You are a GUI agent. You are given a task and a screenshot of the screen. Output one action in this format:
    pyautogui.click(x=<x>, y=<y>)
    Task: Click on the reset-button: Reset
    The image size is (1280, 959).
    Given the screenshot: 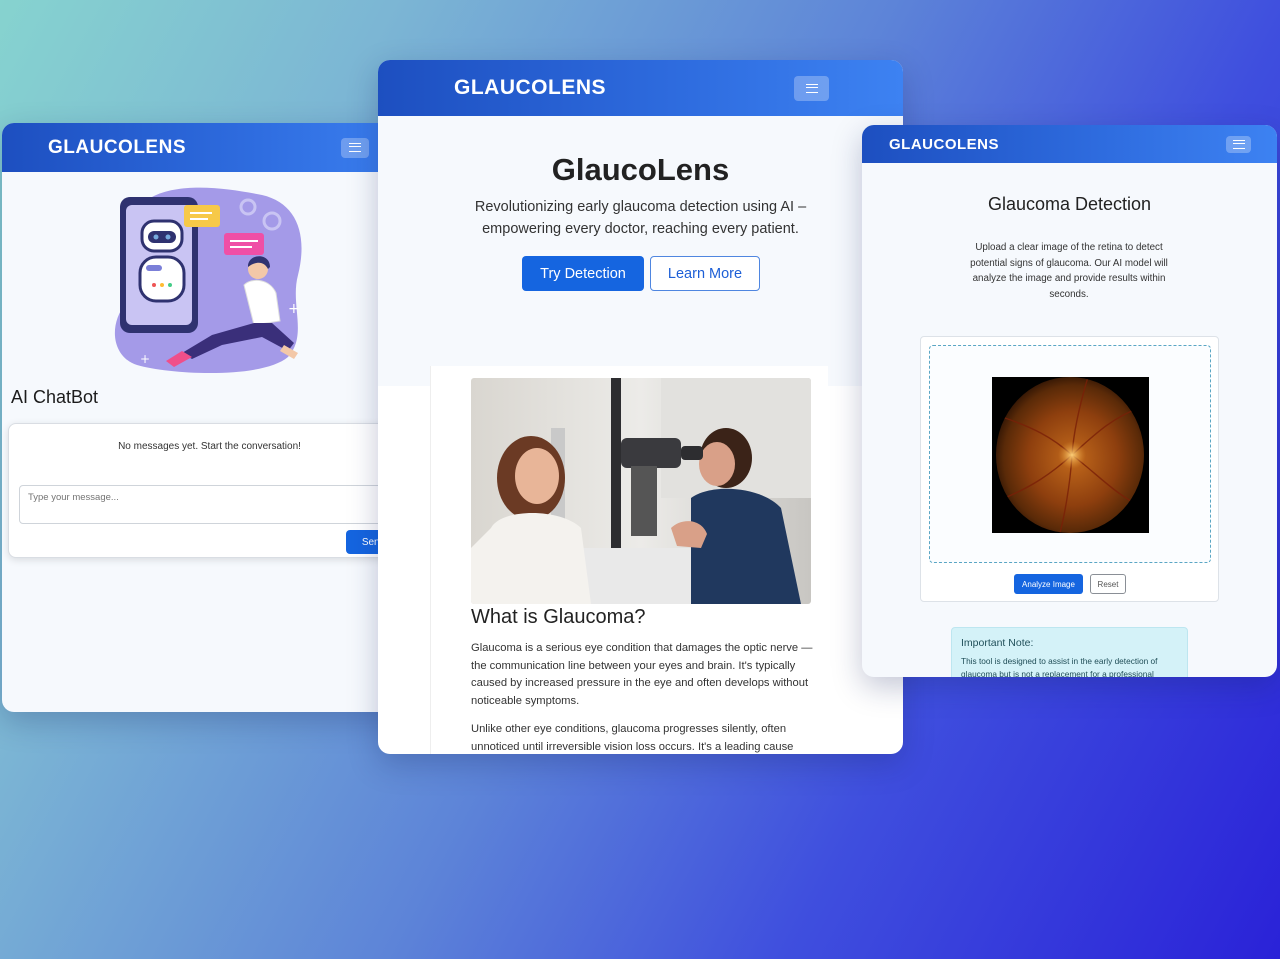 What is the action you would take?
    pyautogui.click(x=1108, y=584)
    